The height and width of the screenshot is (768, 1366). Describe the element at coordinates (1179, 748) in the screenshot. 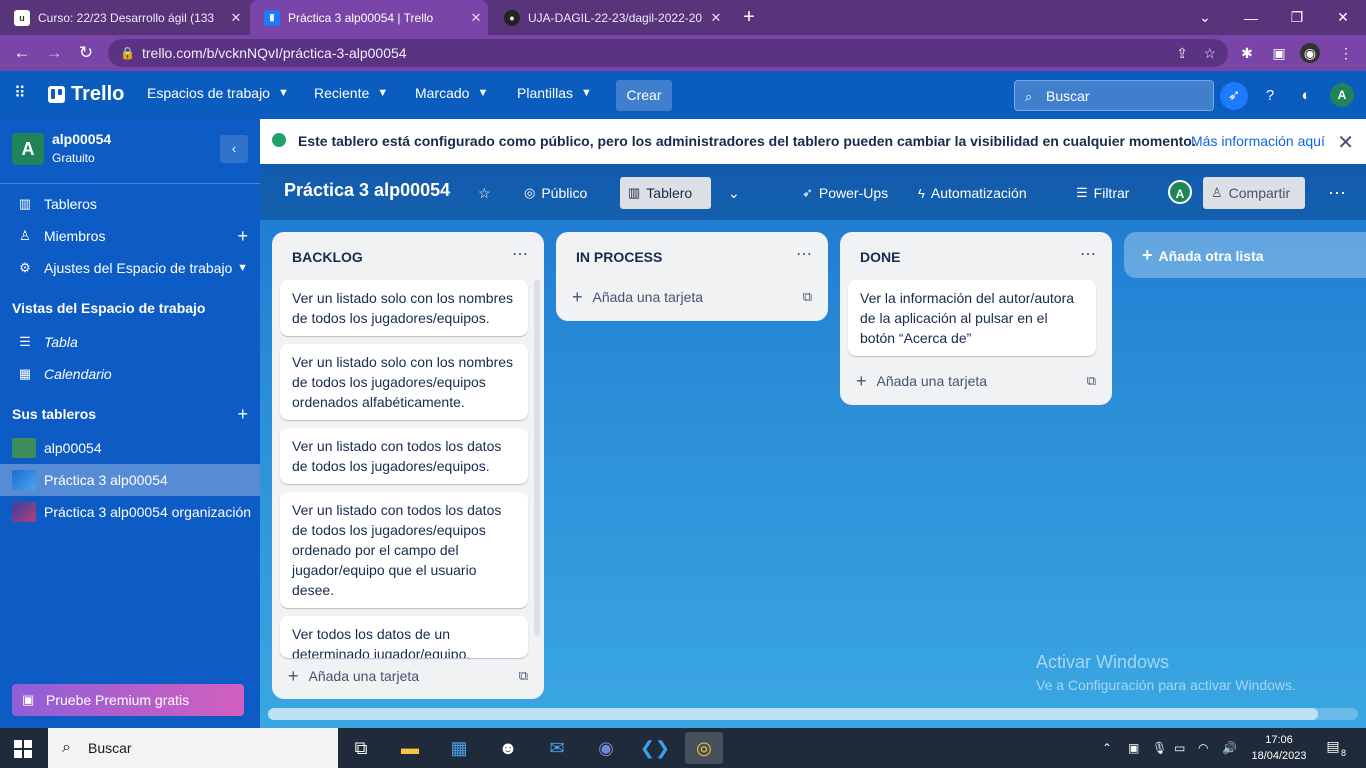

I see `battery-icon: ▭` at that location.